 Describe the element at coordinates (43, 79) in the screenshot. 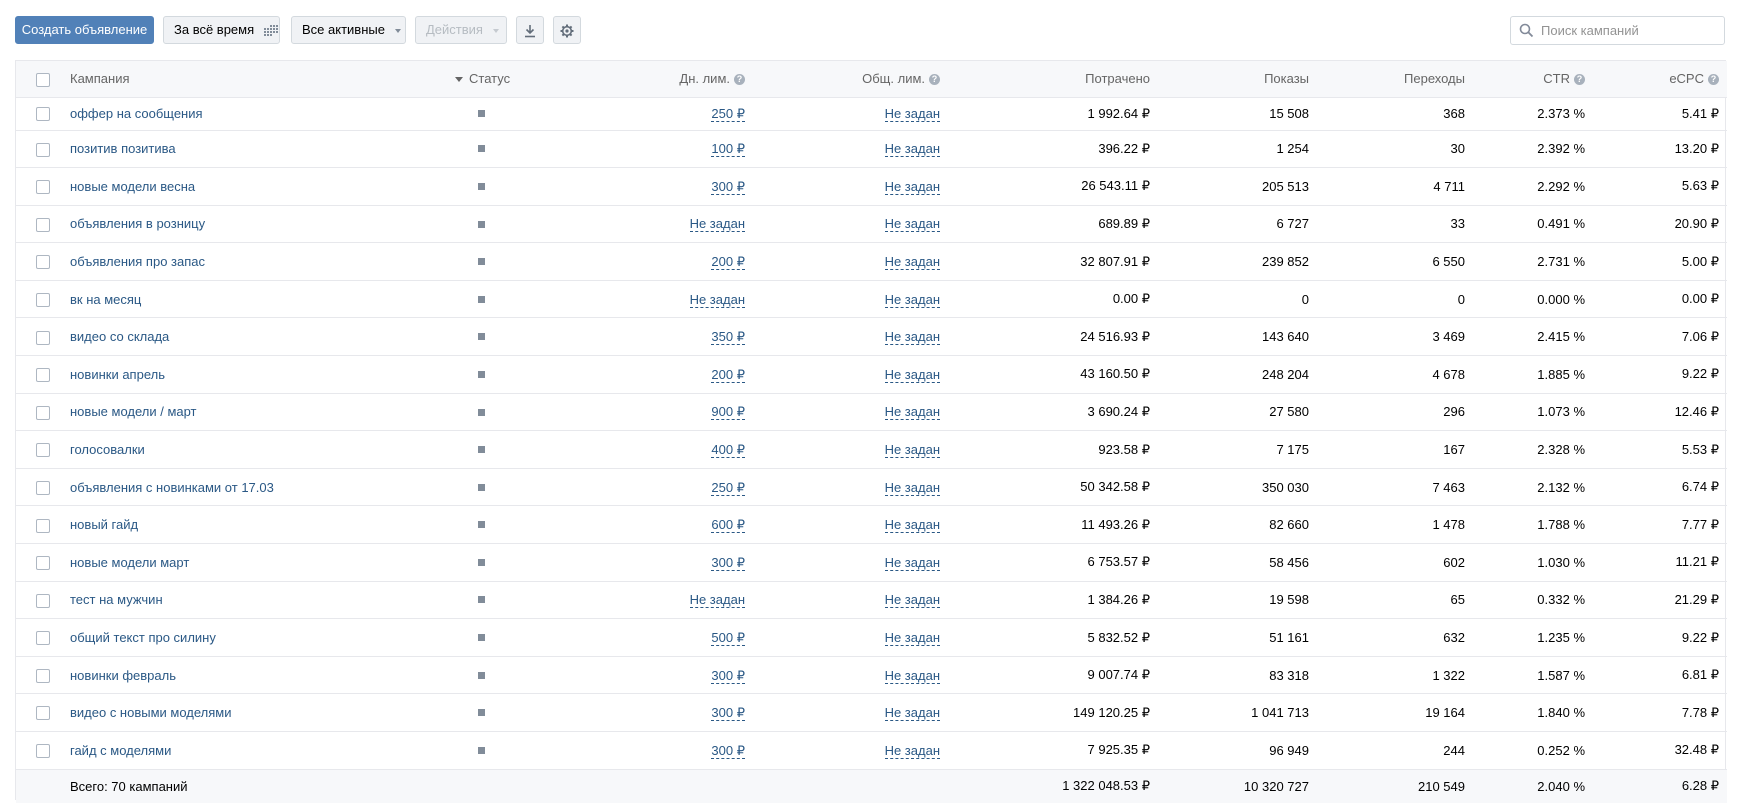

I see `select-all-checkbox` at that location.